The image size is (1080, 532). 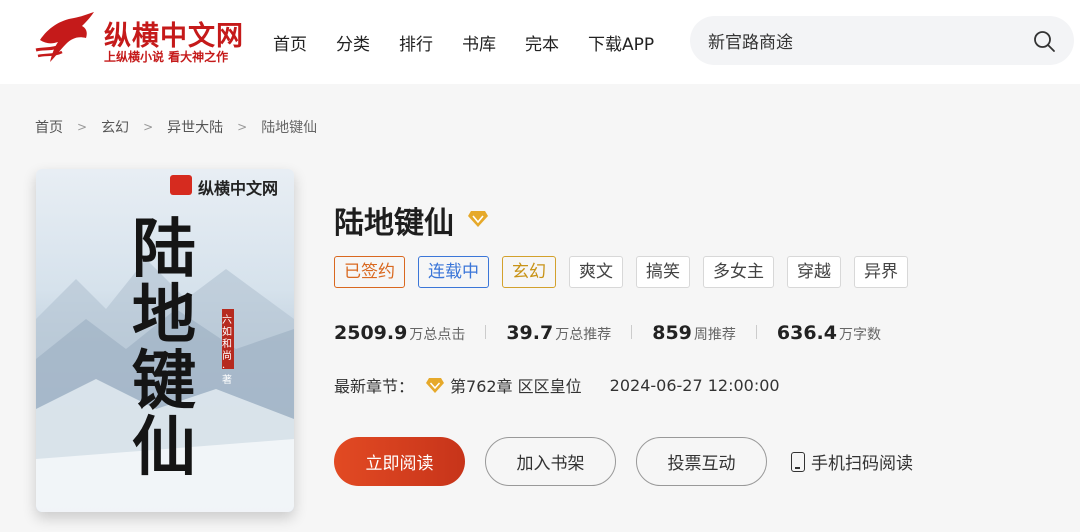 I want to click on nav-download-app: 下载APP, so click(x=621, y=42).